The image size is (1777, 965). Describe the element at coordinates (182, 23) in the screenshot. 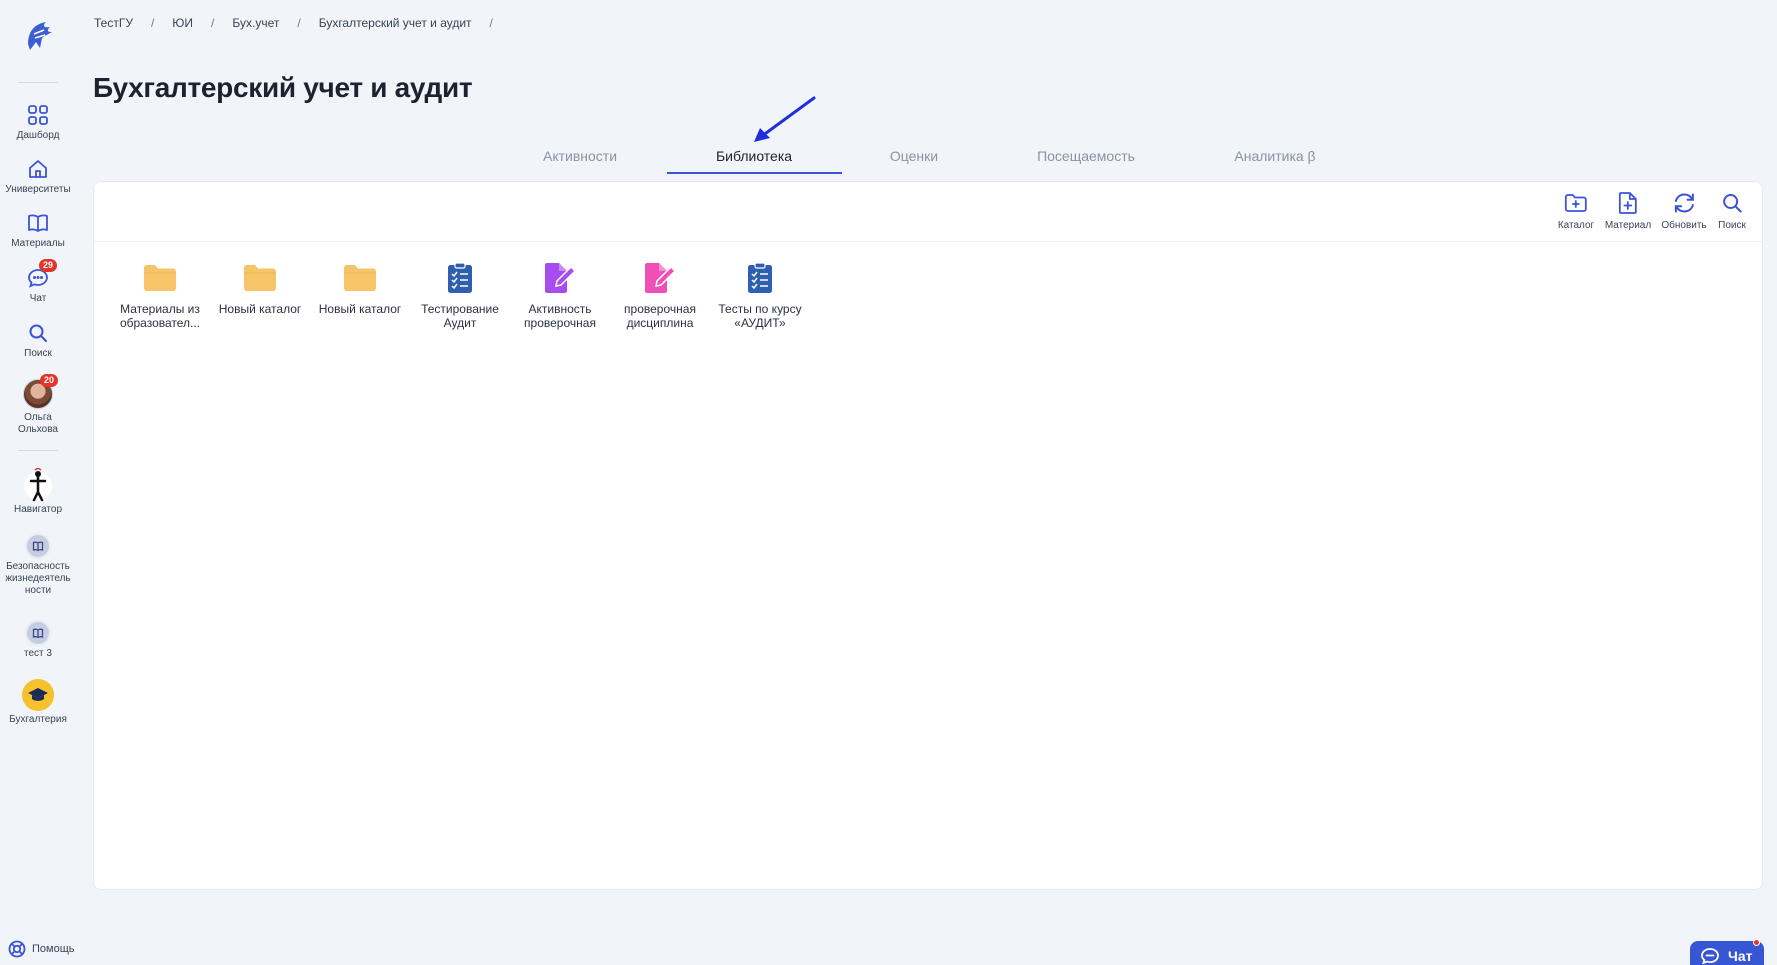

I see `breadcrumb-item: ЮИ` at that location.